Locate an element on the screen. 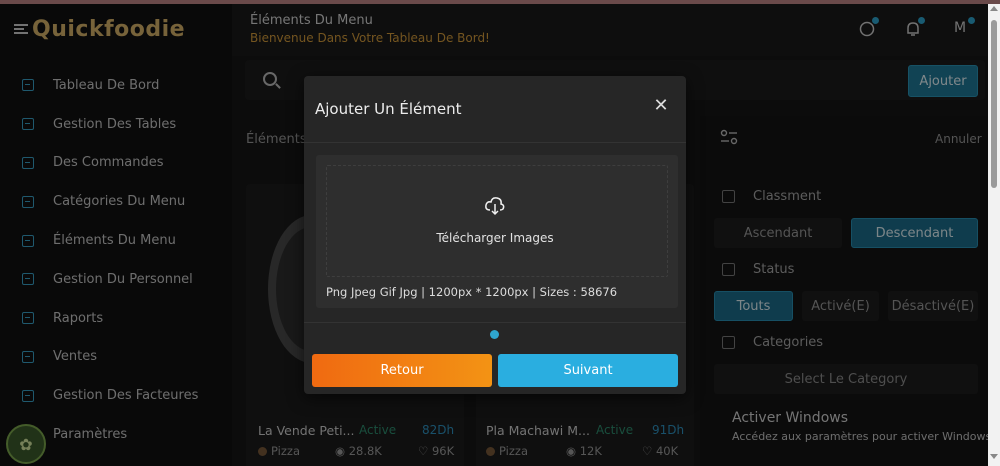 This screenshot has width=1000, height=466. next-button: Suivant is located at coordinates (588, 370).